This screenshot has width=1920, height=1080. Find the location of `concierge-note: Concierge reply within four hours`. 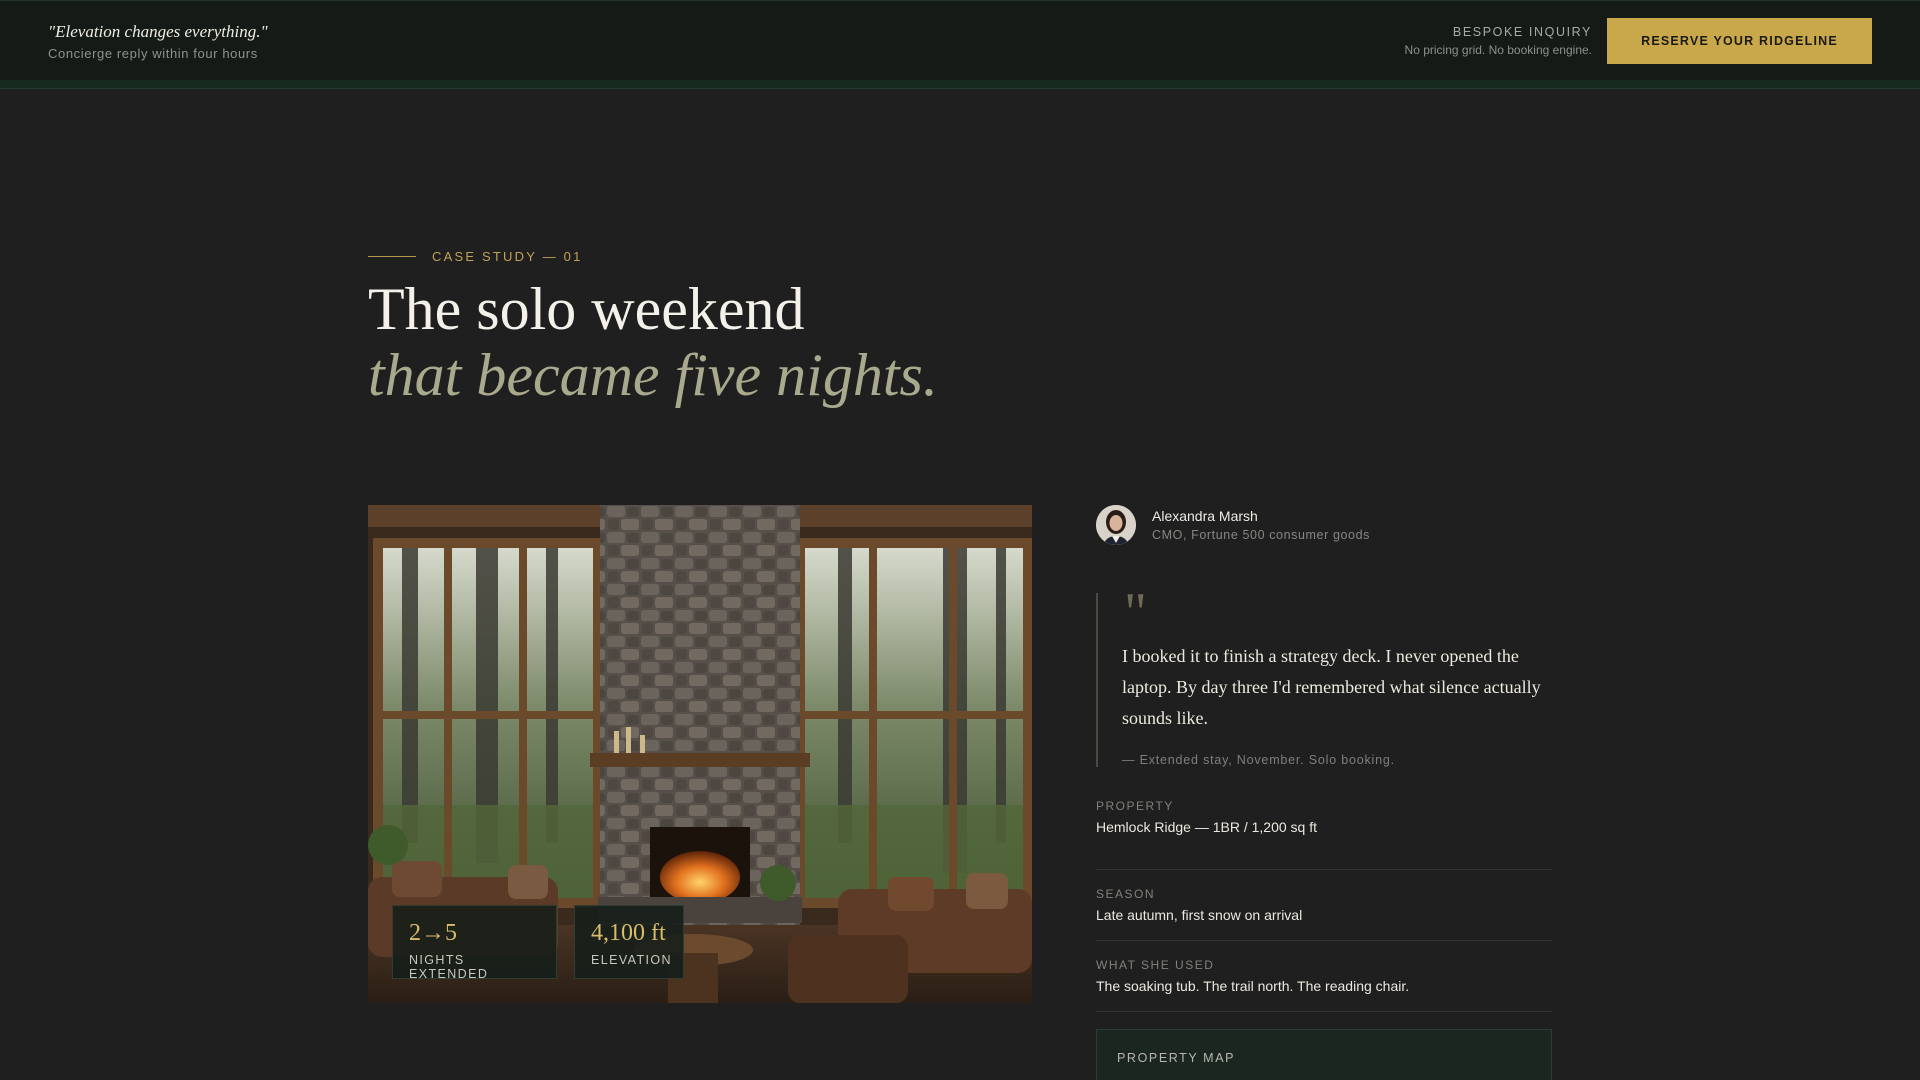

concierge-note: Concierge reply within four hours is located at coordinates (153, 53).